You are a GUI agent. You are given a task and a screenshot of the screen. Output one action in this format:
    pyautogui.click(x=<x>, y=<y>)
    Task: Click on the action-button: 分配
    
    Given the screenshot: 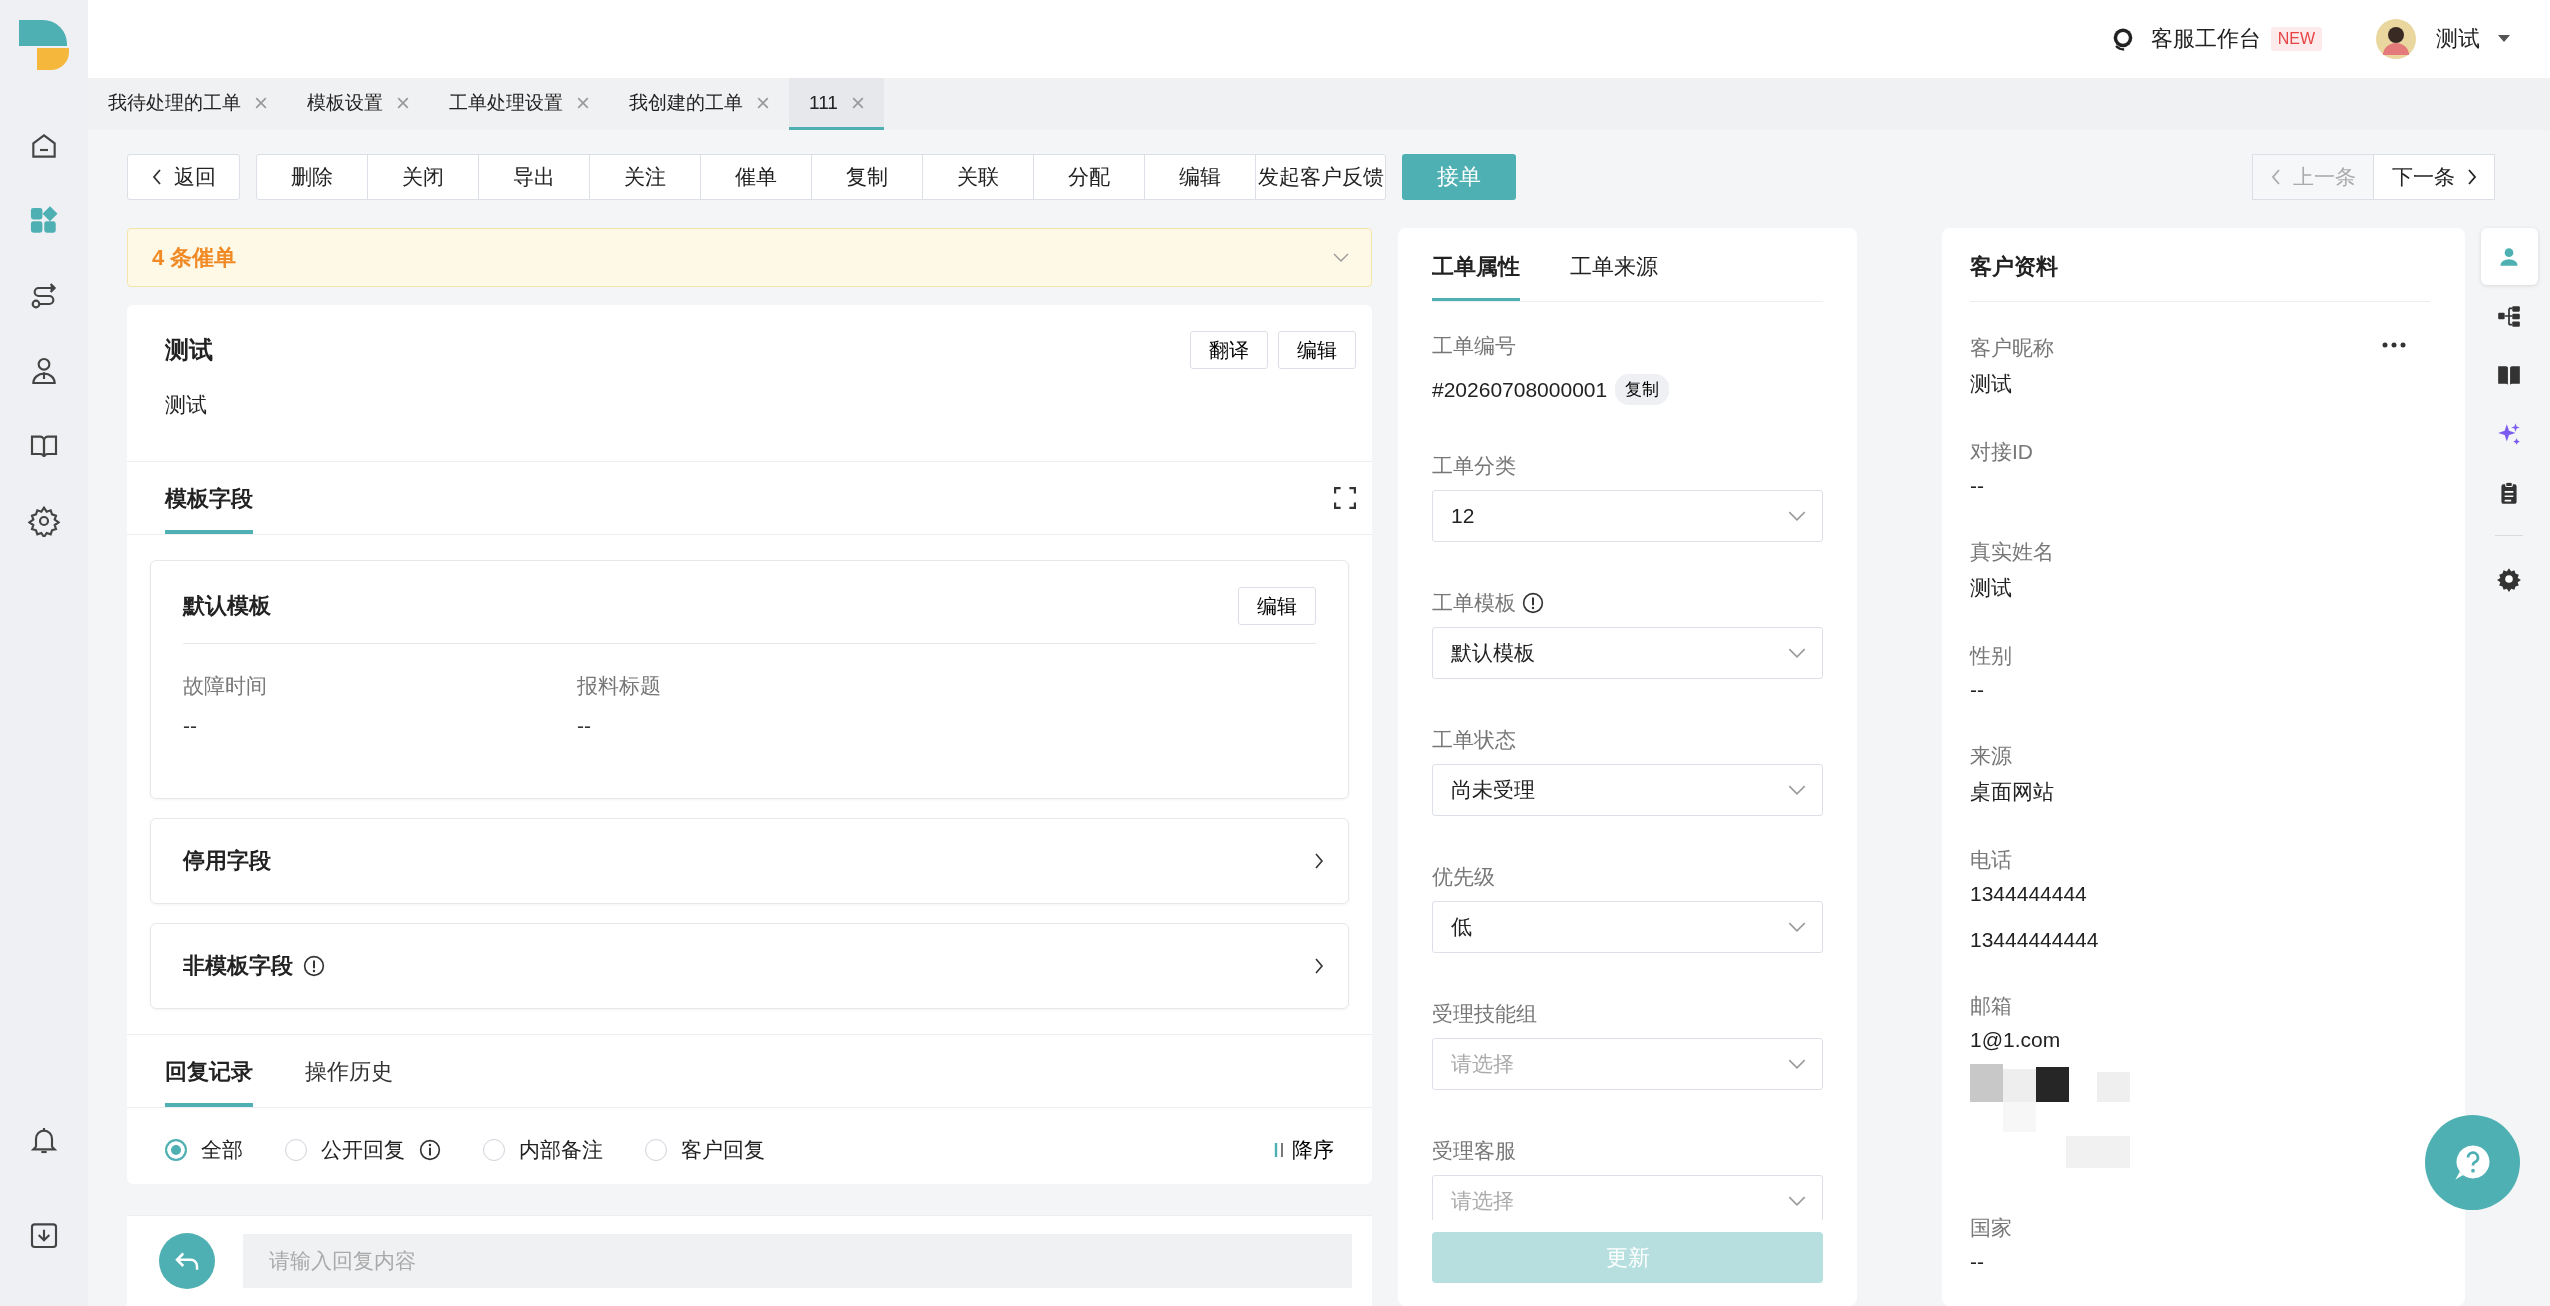 What is the action you would take?
    pyautogui.click(x=1089, y=177)
    